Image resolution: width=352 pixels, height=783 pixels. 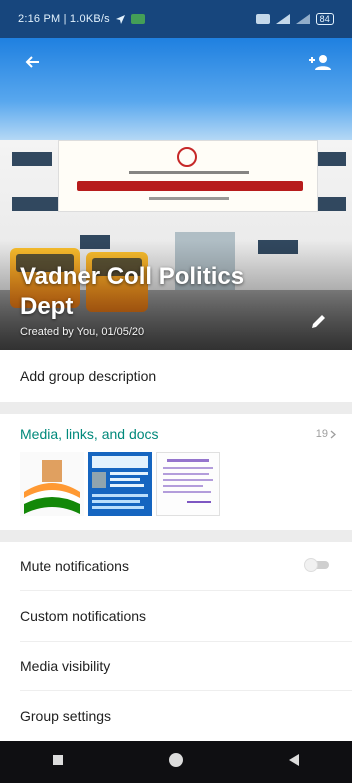 I want to click on sim-icon, so click(x=262, y=19).